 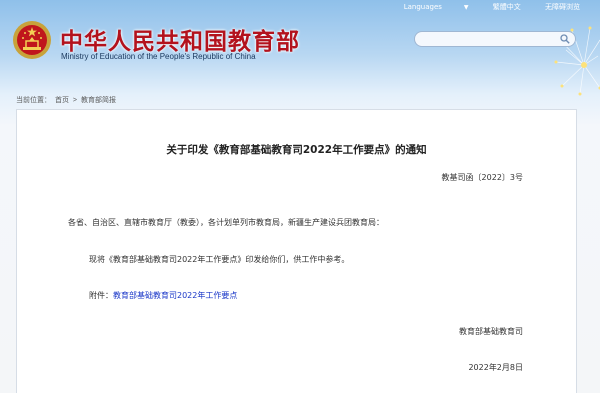 What do you see at coordinates (470, 7) in the screenshot?
I see `top-links: Languages ▼ 繁體中文 无障碍浏览` at bounding box center [470, 7].